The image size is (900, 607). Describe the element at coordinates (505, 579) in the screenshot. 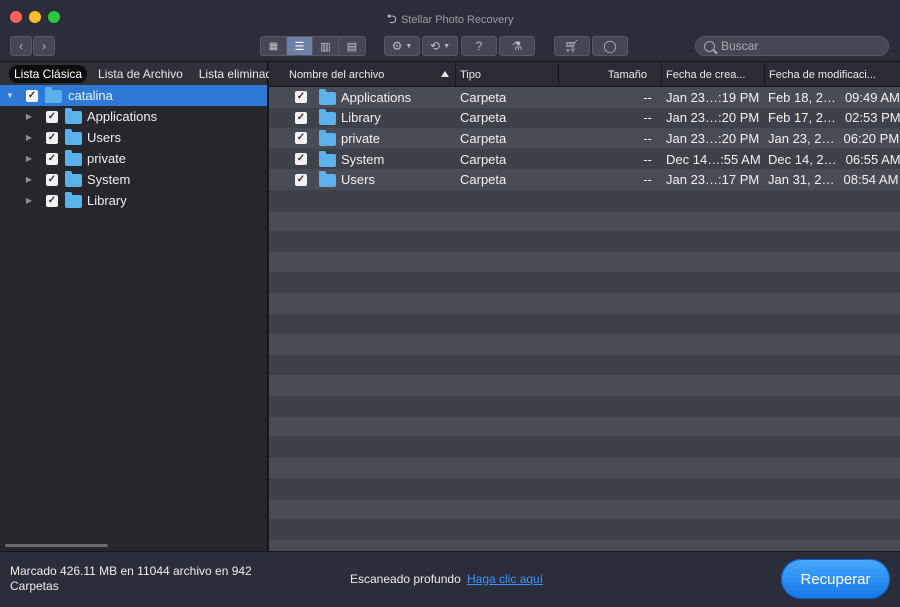

I see `deep-scan-link: Haga clic aquí` at that location.